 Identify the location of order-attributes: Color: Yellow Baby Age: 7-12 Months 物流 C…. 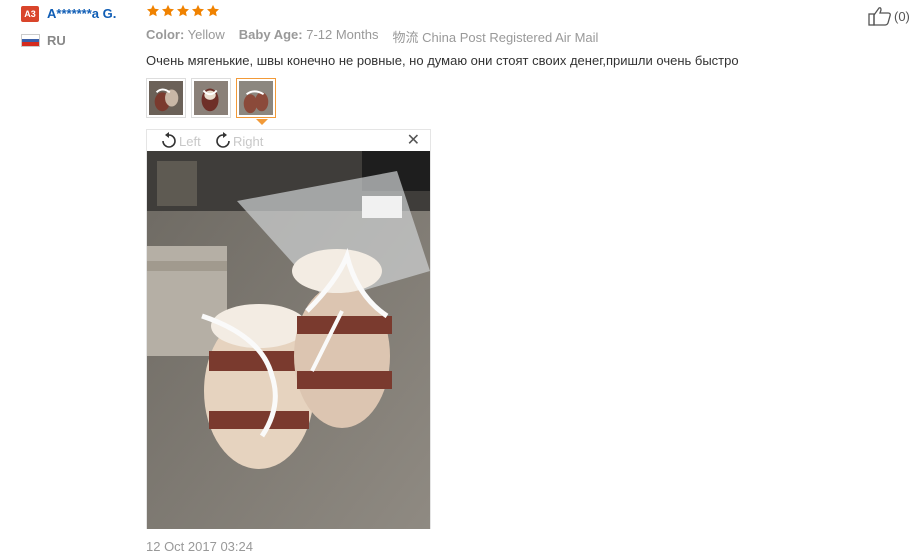
(372, 36).